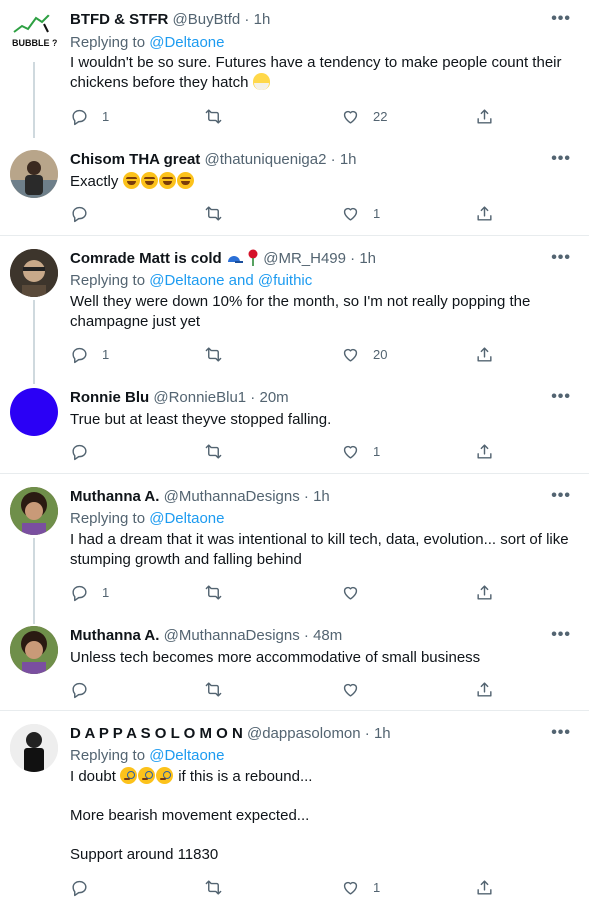 The height and width of the screenshot is (909, 589). What do you see at coordinates (364, 354) in the screenshot?
I see `like-button: 20` at bounding box center [364, 354].